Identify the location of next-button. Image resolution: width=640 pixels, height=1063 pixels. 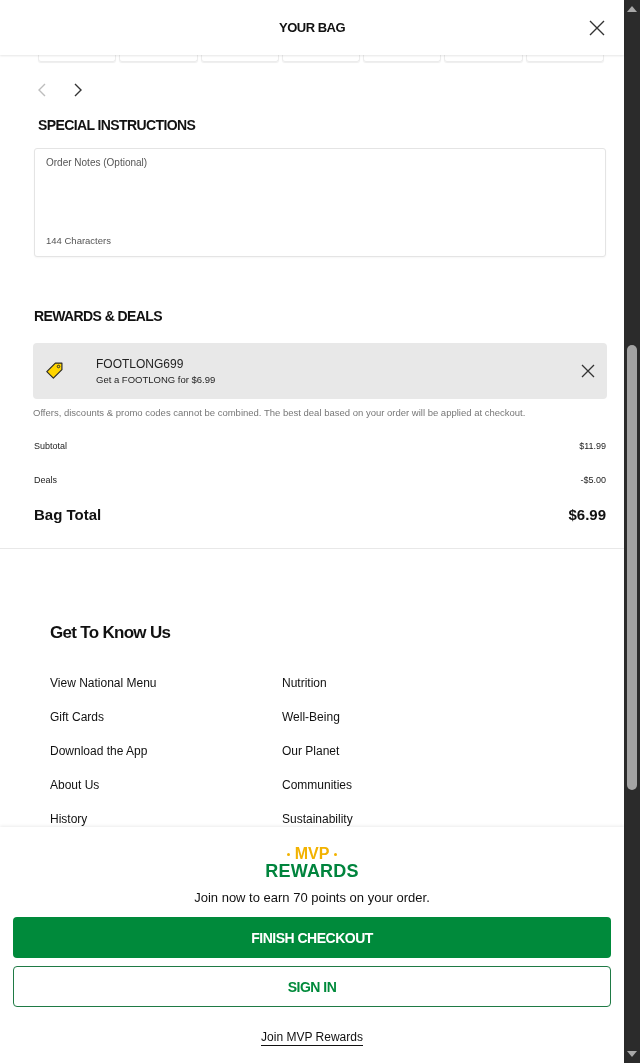
(78, 90).